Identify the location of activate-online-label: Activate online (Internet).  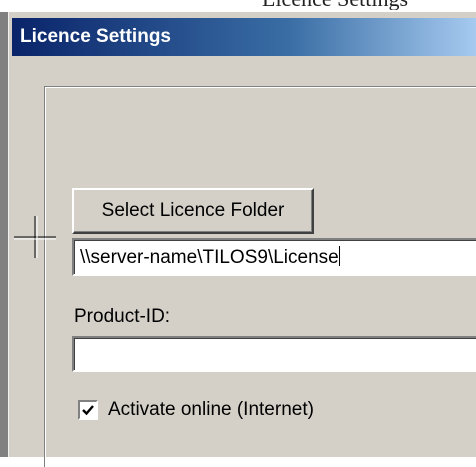
(211, 410).